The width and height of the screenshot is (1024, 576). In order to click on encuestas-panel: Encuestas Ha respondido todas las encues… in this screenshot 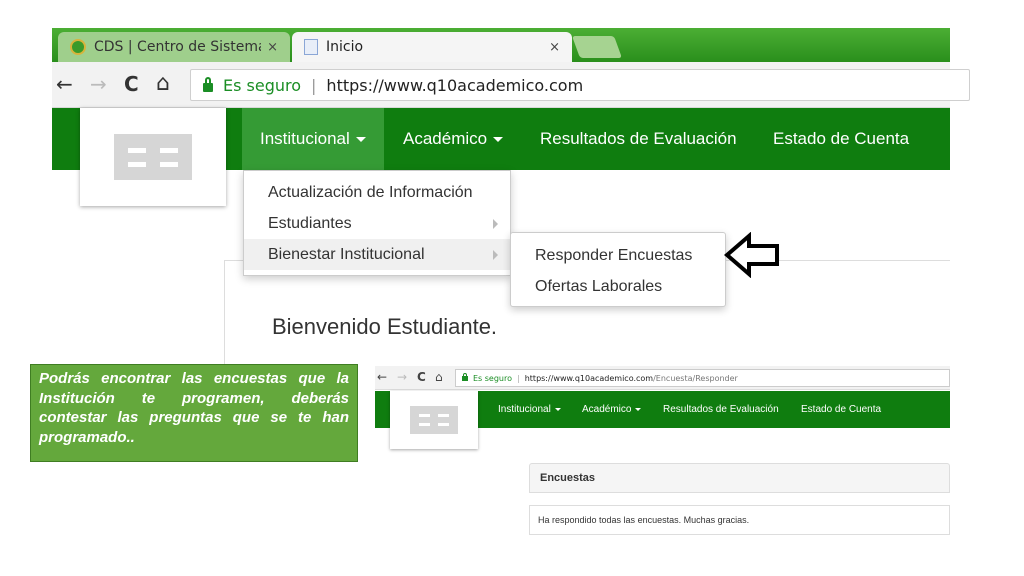, I will do `click(739, 500)`.